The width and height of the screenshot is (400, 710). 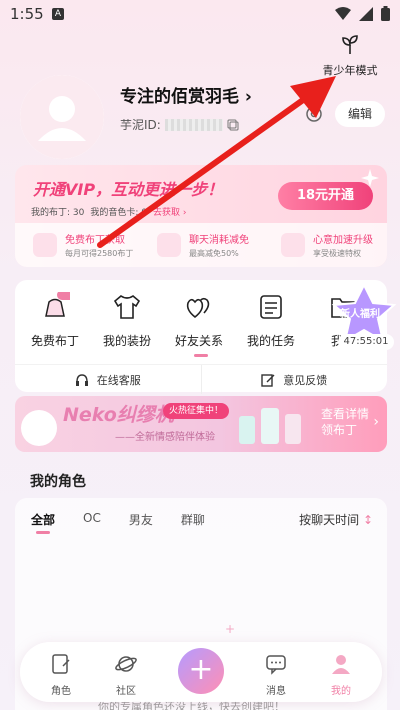 I want to click on wifi-icon, so click(x=343, y=13).